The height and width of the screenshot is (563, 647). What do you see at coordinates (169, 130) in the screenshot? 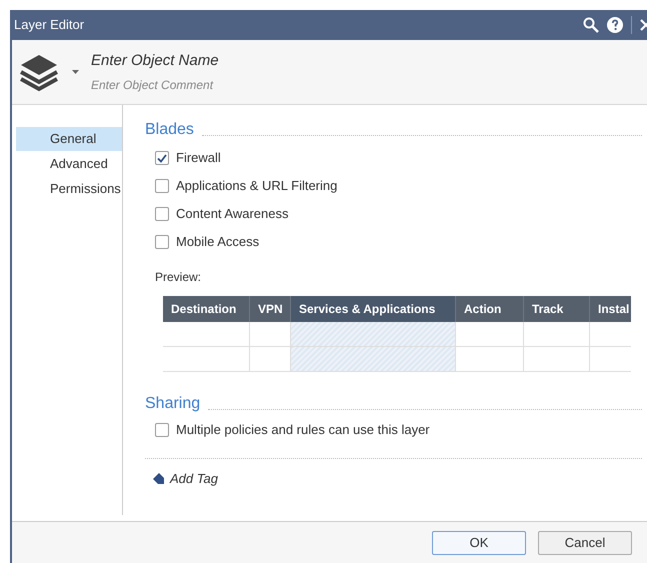
I see `section-title: Blades` at bounding box center [169, 130].